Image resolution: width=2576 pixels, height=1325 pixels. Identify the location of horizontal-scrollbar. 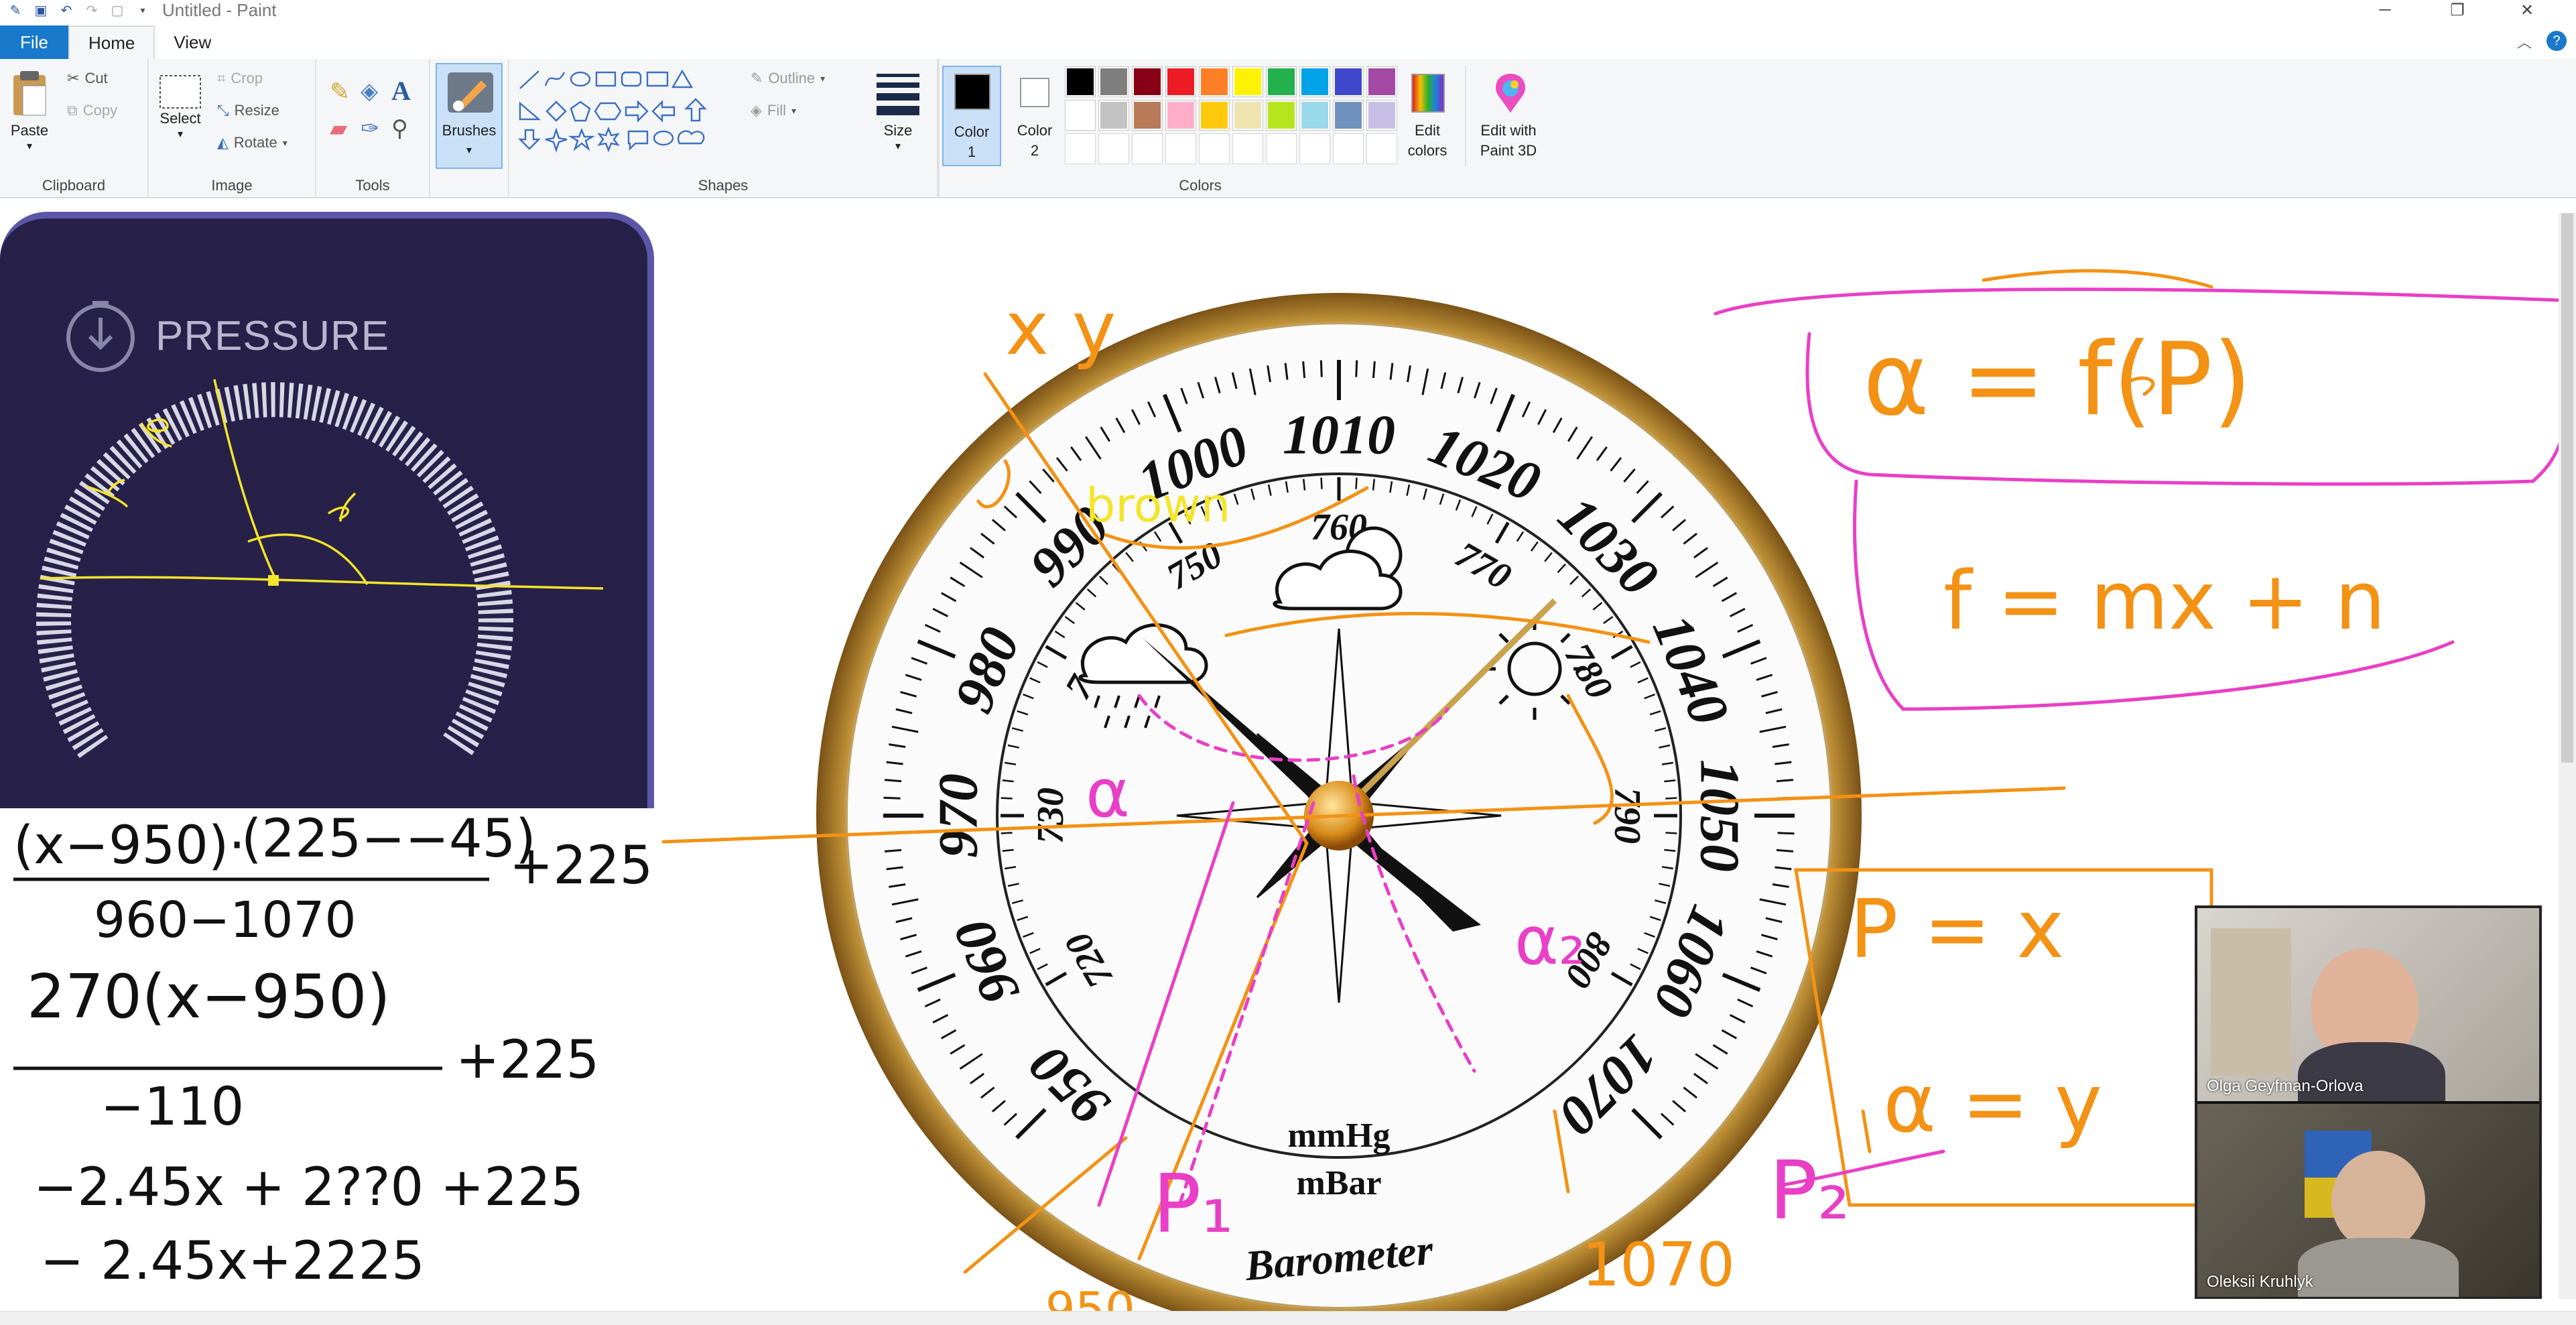
(1288, 1318).